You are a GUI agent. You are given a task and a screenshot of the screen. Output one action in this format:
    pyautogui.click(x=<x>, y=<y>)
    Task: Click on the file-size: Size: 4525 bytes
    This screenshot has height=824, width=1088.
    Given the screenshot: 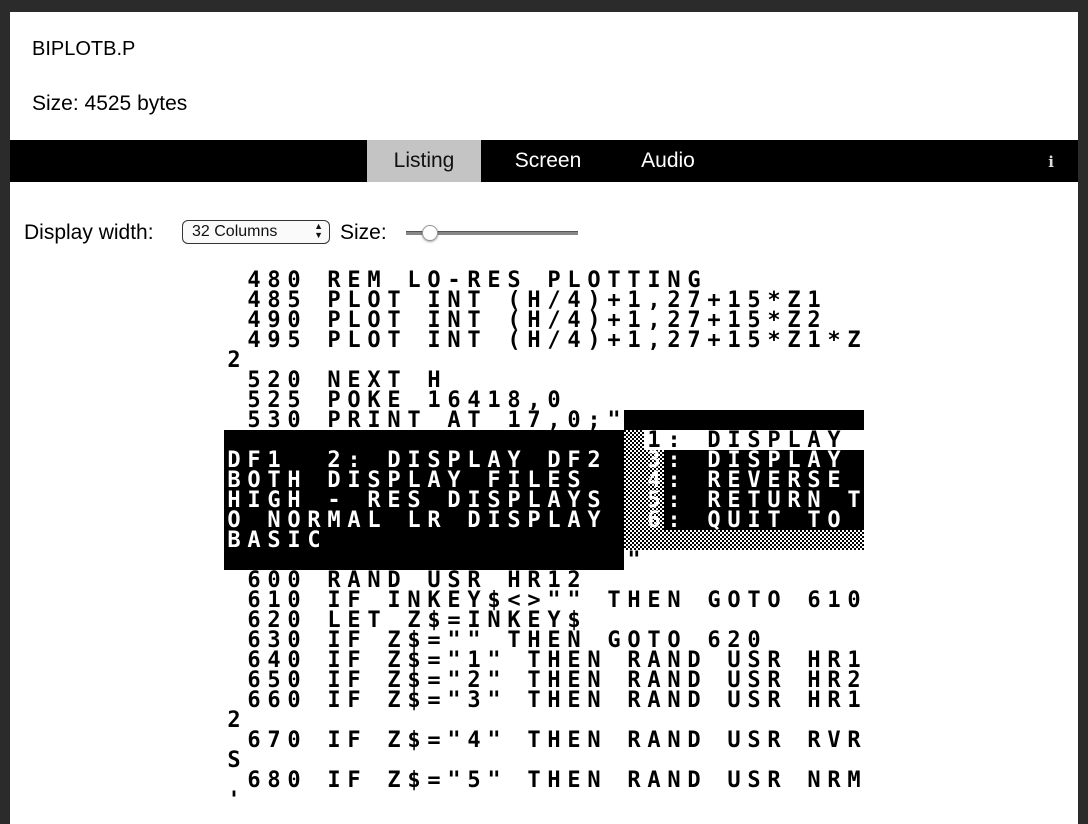 What is the action you would take?
    pyautogui.click(x=110, y=103)
    